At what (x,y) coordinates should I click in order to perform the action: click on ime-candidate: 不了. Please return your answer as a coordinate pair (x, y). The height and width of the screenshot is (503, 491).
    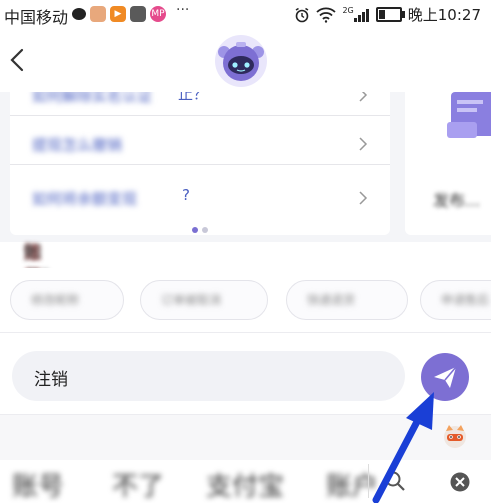
    Looking at the image, I should click on (138, 484).